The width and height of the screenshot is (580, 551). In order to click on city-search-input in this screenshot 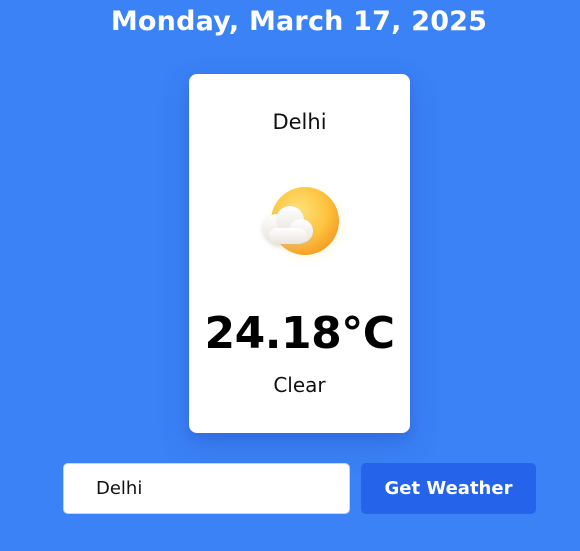, I will do `click(206, 488)`.